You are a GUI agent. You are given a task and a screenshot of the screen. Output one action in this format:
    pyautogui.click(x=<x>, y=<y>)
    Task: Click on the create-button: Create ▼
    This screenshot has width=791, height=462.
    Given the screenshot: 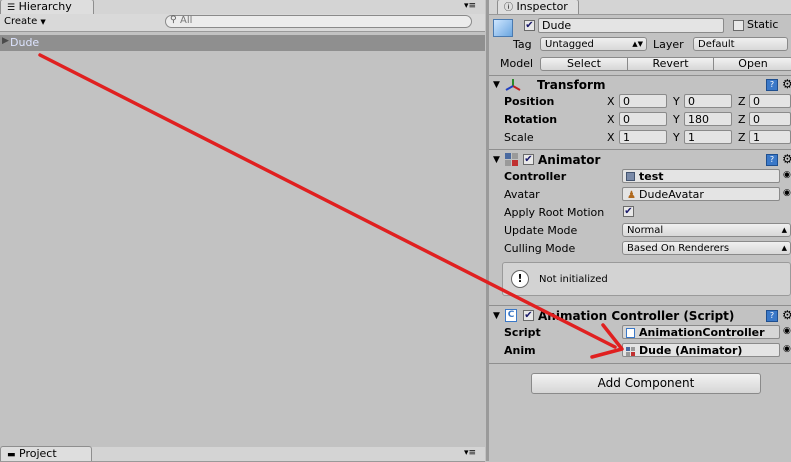 What is the action you would take?
    pyautogui.click(x=25, y=21)
    